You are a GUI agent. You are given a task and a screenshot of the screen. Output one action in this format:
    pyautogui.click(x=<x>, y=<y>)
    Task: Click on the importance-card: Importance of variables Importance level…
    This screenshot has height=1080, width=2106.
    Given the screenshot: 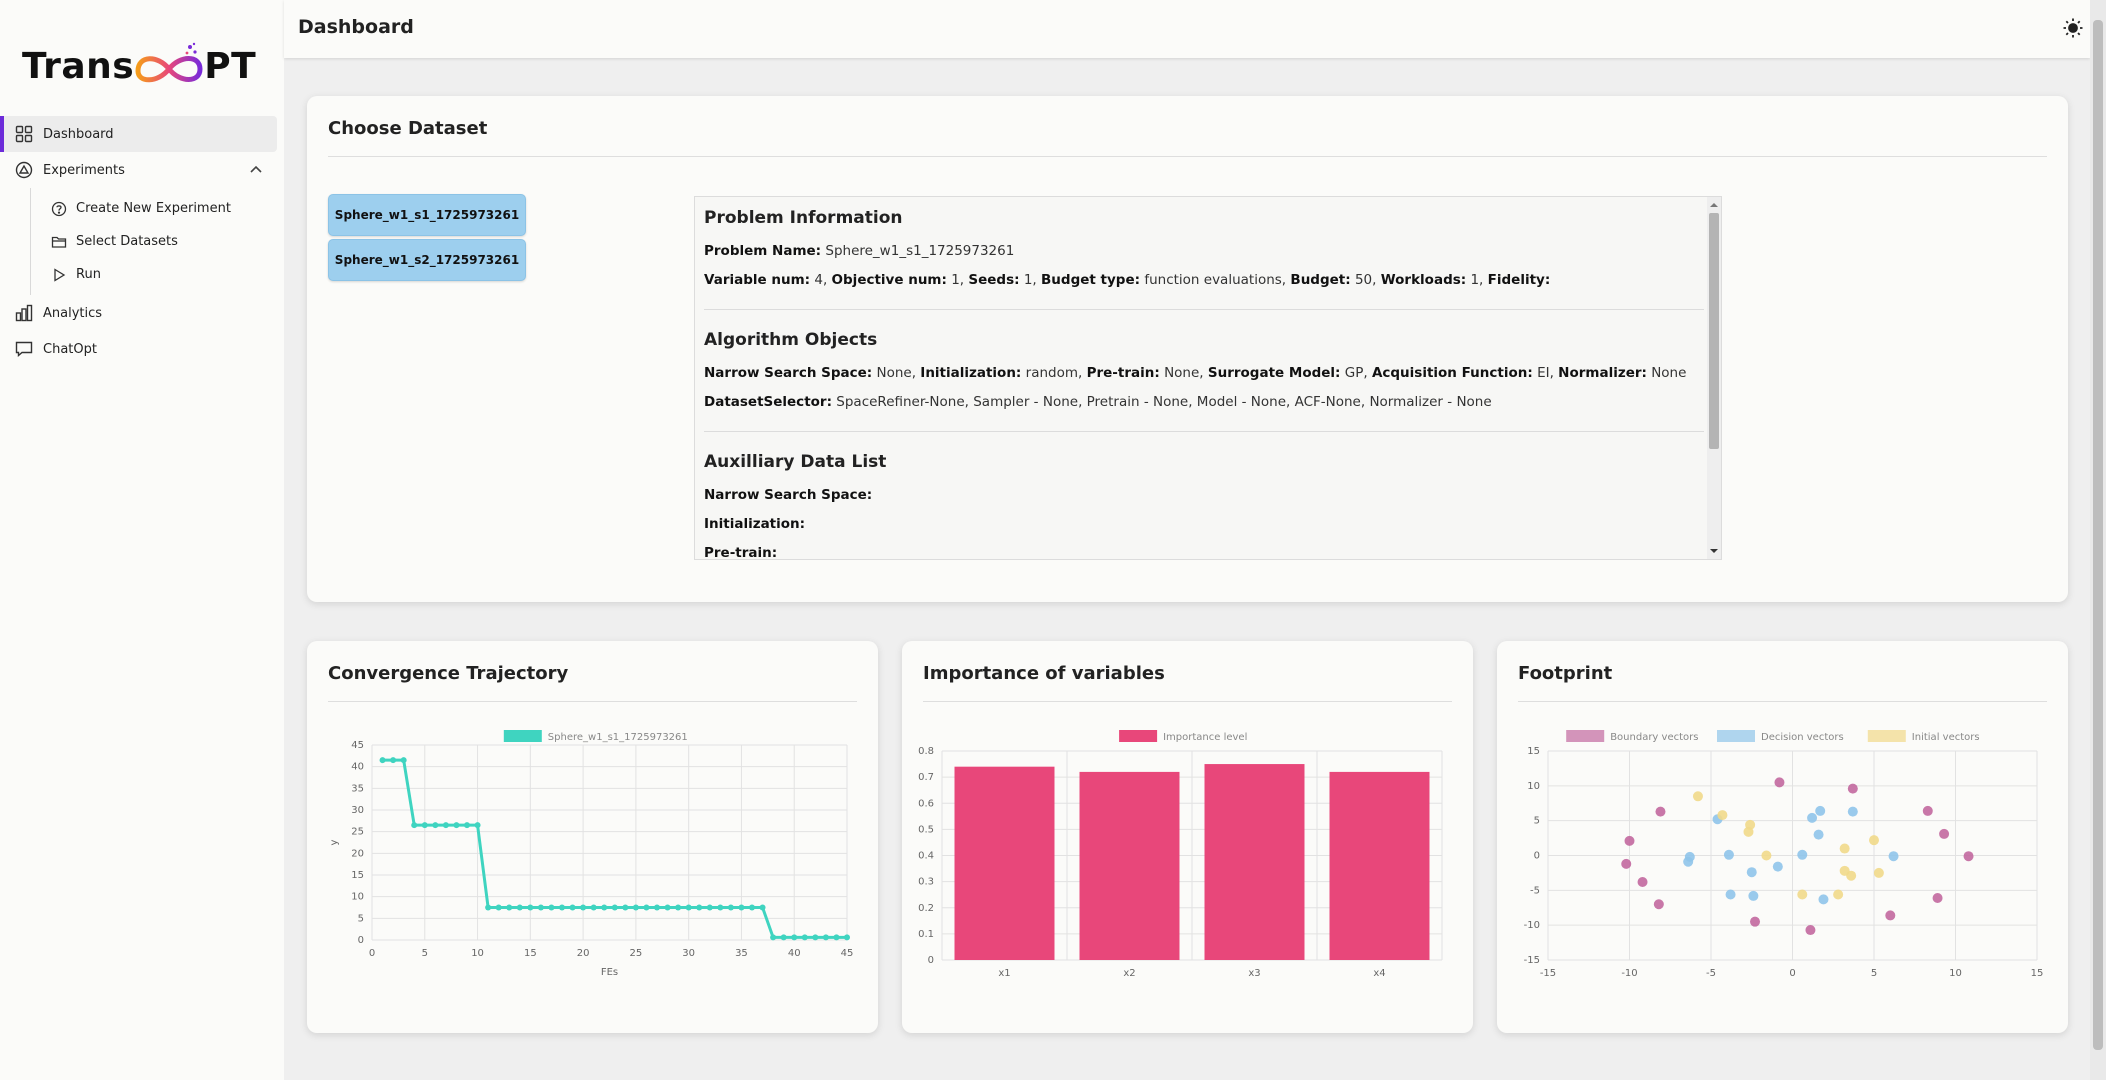 What is the action you would take?
    pyautogui.click(x=1187, y=837)
    